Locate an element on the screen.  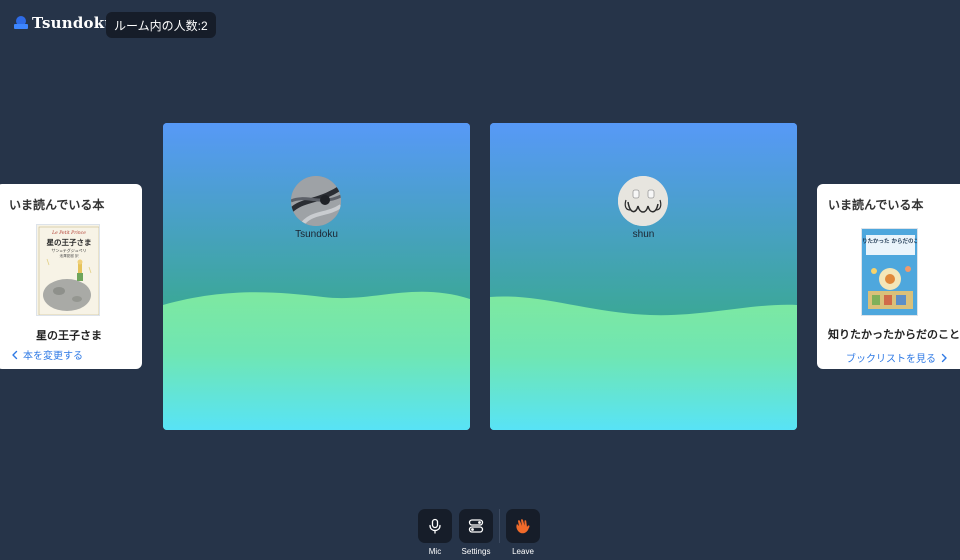
cover-title: 星の王子さま is located at coordinates (69, 242).